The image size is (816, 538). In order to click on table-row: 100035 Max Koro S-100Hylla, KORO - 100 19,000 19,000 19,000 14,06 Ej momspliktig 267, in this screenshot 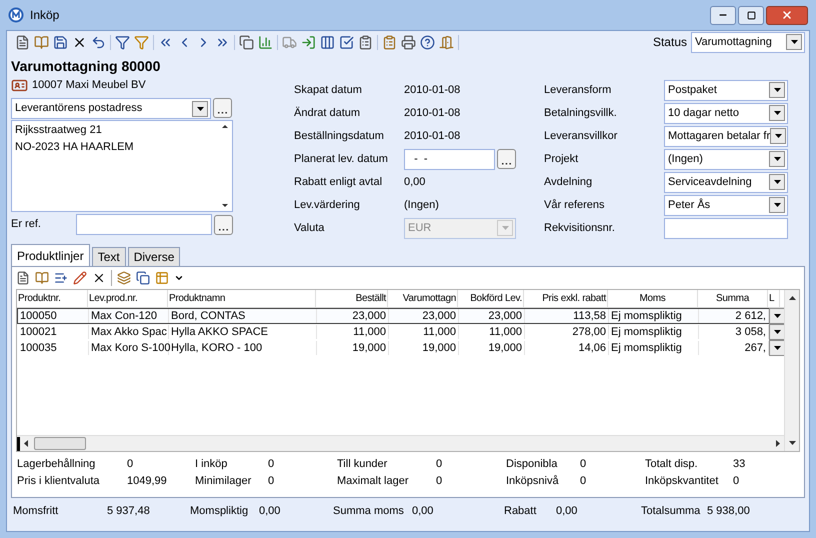, I will do `click(400, 348)`.